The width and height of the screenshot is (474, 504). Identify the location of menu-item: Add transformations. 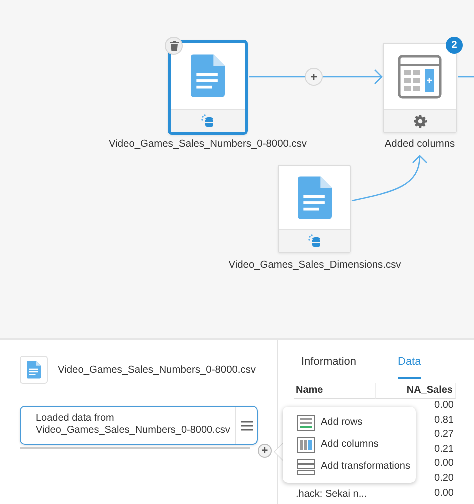
(356, 466).